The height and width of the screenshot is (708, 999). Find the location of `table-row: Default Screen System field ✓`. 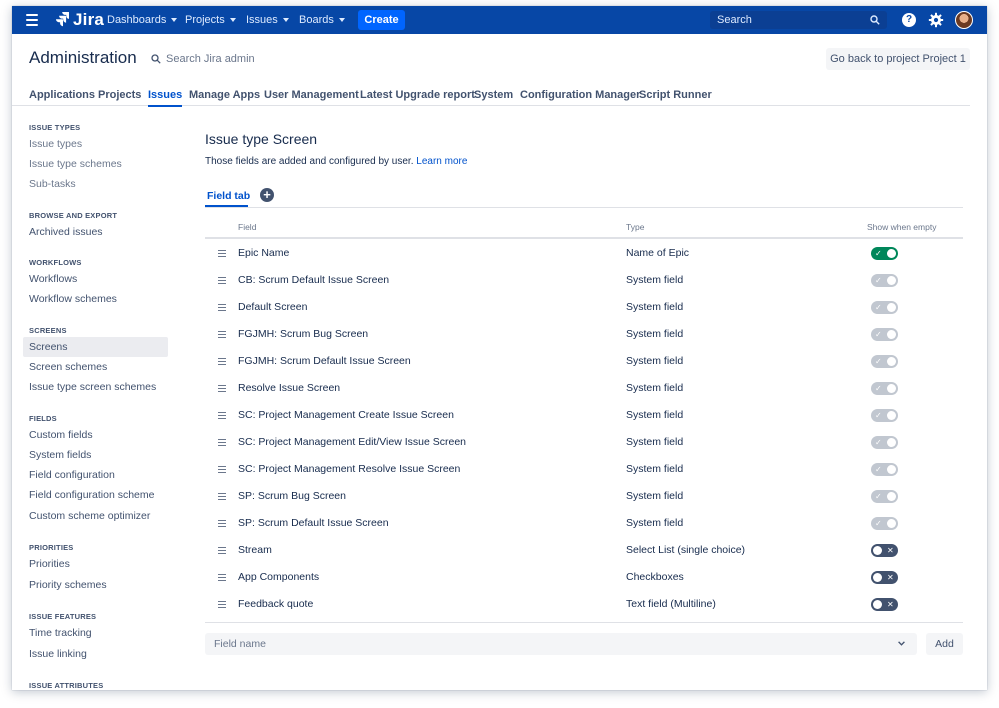

table-row: Default Screen System field ✓ is located at coordinates (584, 307).